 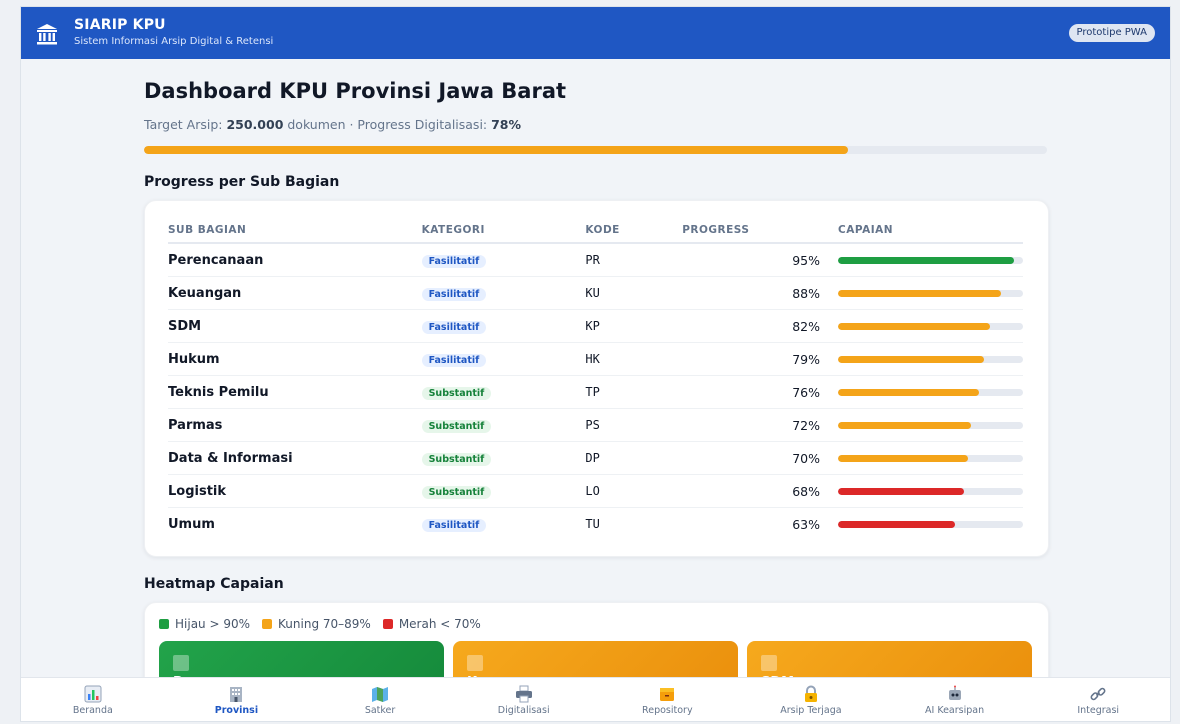 I want to click on code-cell: DP, so click(x=634, y=458).